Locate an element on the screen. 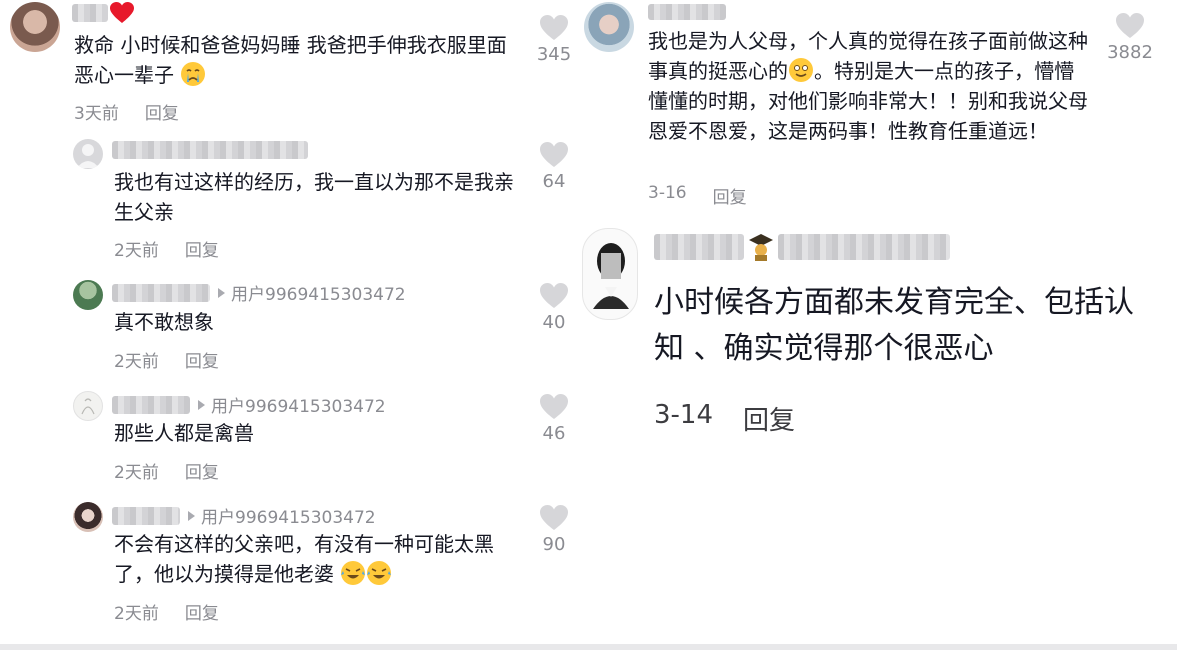 The image size is (1177, 650). crying-face-emoji-icon is located at coordinates (193, 74).